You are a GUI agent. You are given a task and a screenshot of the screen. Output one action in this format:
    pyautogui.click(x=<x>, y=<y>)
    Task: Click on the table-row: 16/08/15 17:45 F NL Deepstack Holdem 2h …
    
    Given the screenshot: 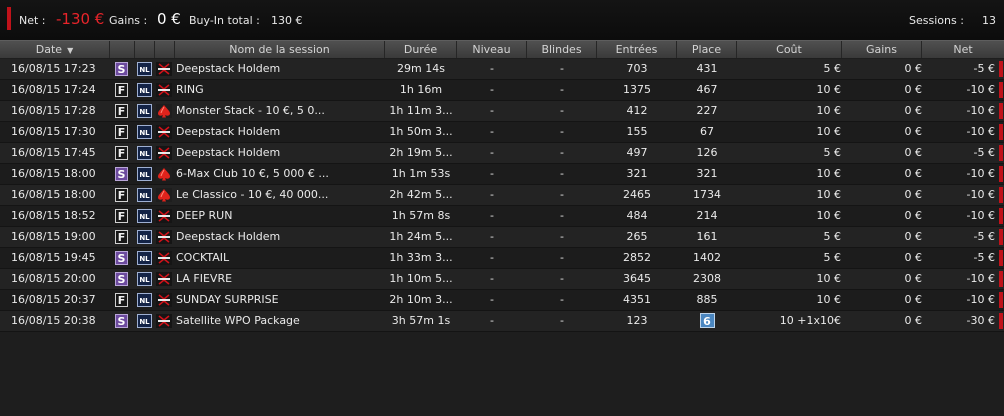 What is the action you would take?
    pyautogui.click(x=502, y=153)
    